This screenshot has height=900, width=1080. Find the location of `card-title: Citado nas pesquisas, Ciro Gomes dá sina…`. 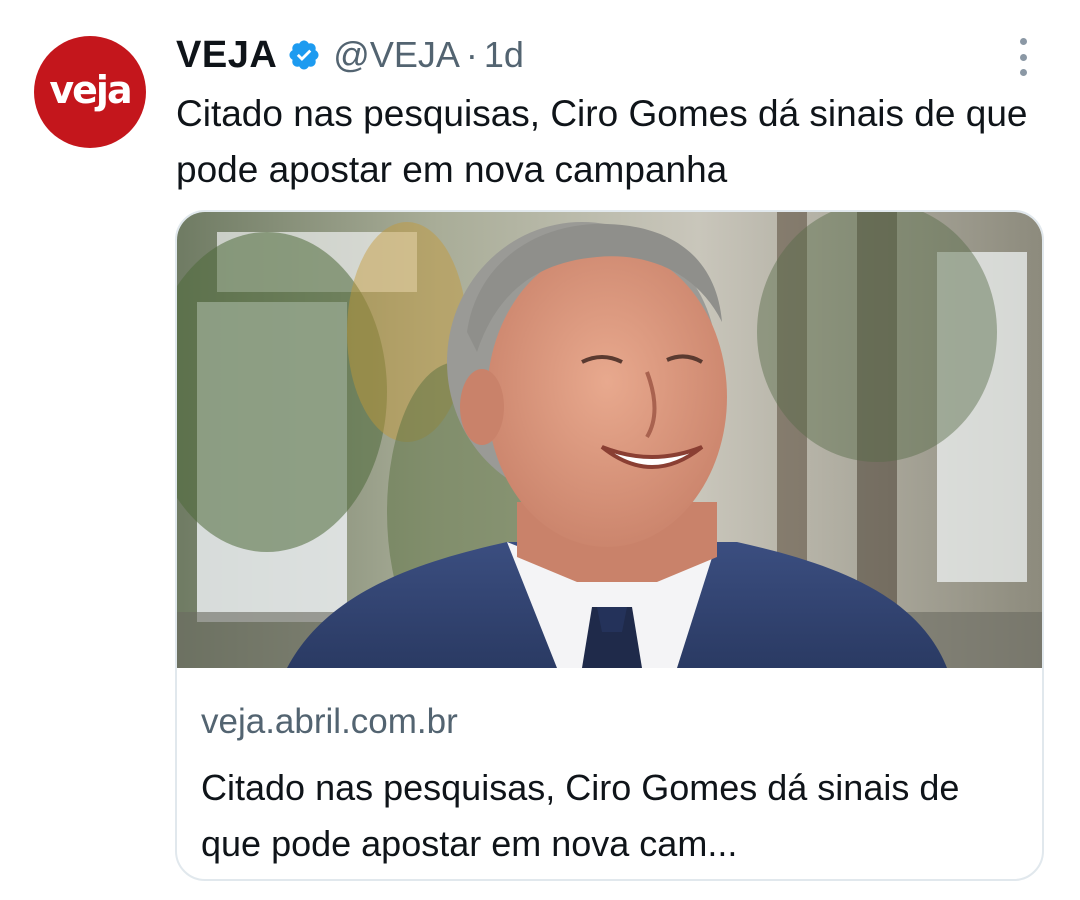

card-title: Citado nas pesquisas, Ciro Gomes dá sina… is located at coordinates (611, 816).